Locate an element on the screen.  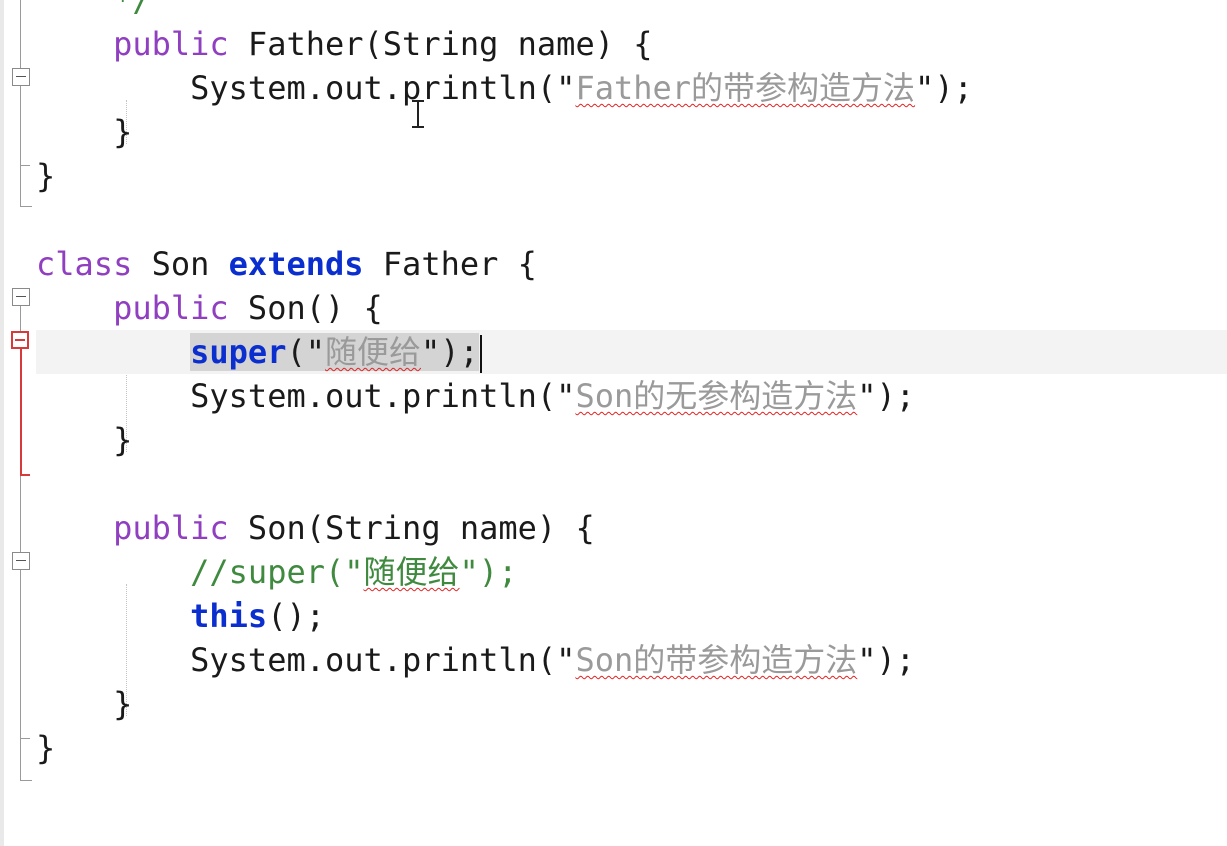
code-token: Father的带参构造方法 is located at coordinates (745, 88).